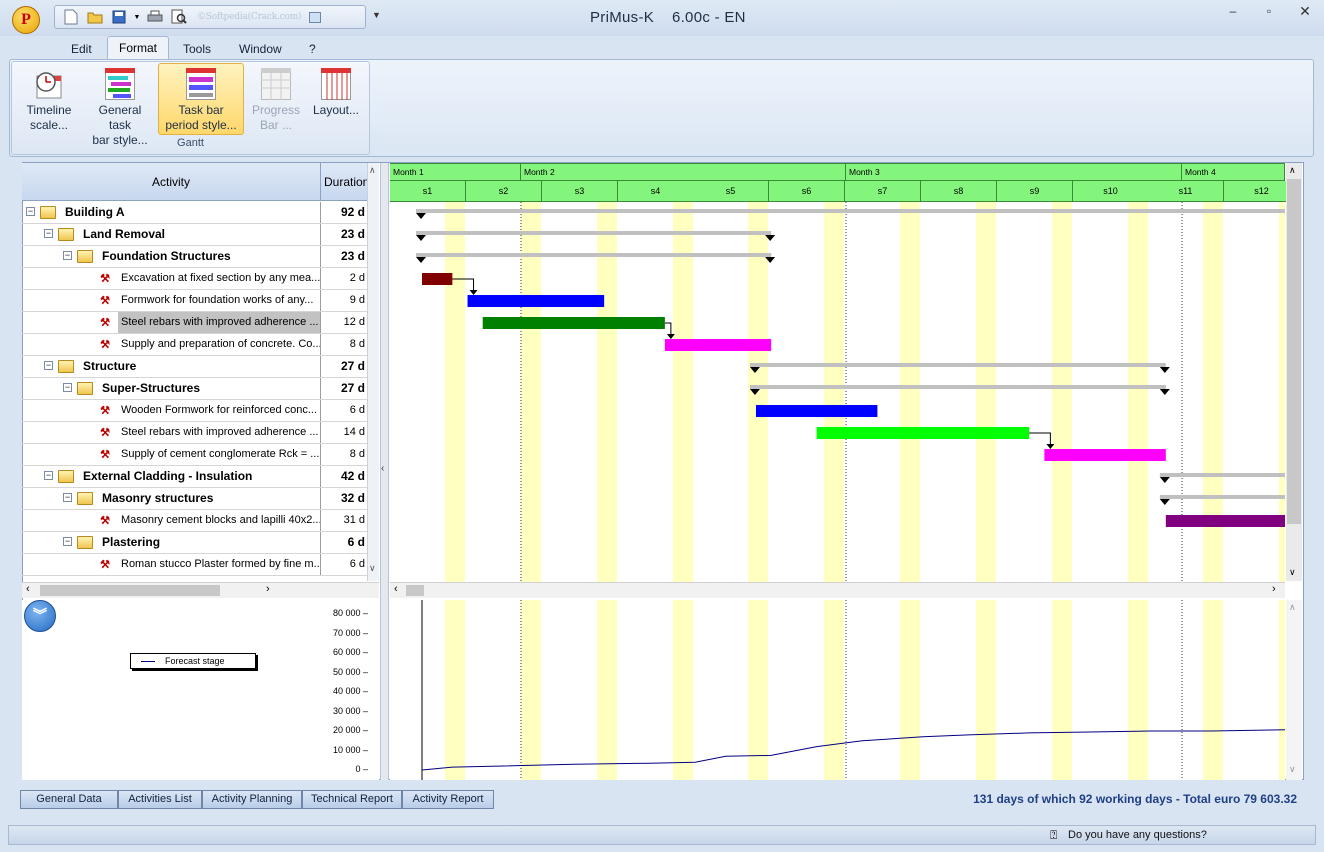 The height and width of the screenshot is (852, 1324). I want to click on tab-activities-list: Activities List, so click(160, 799).